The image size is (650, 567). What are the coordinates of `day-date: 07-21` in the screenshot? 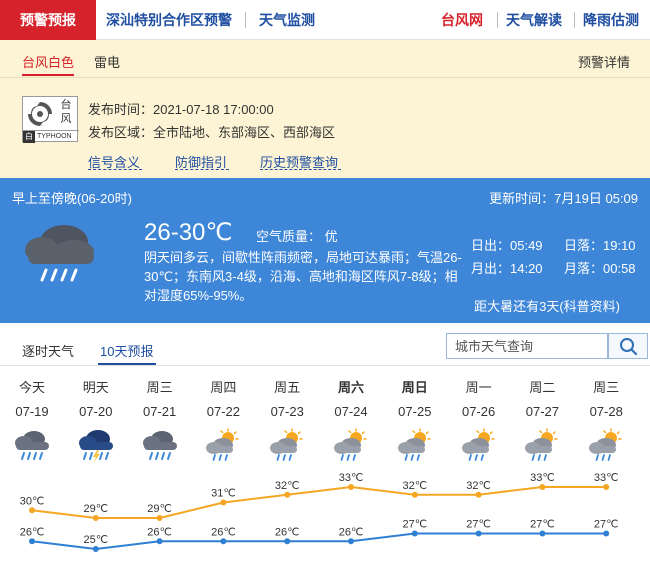 It's located at (159, 411).